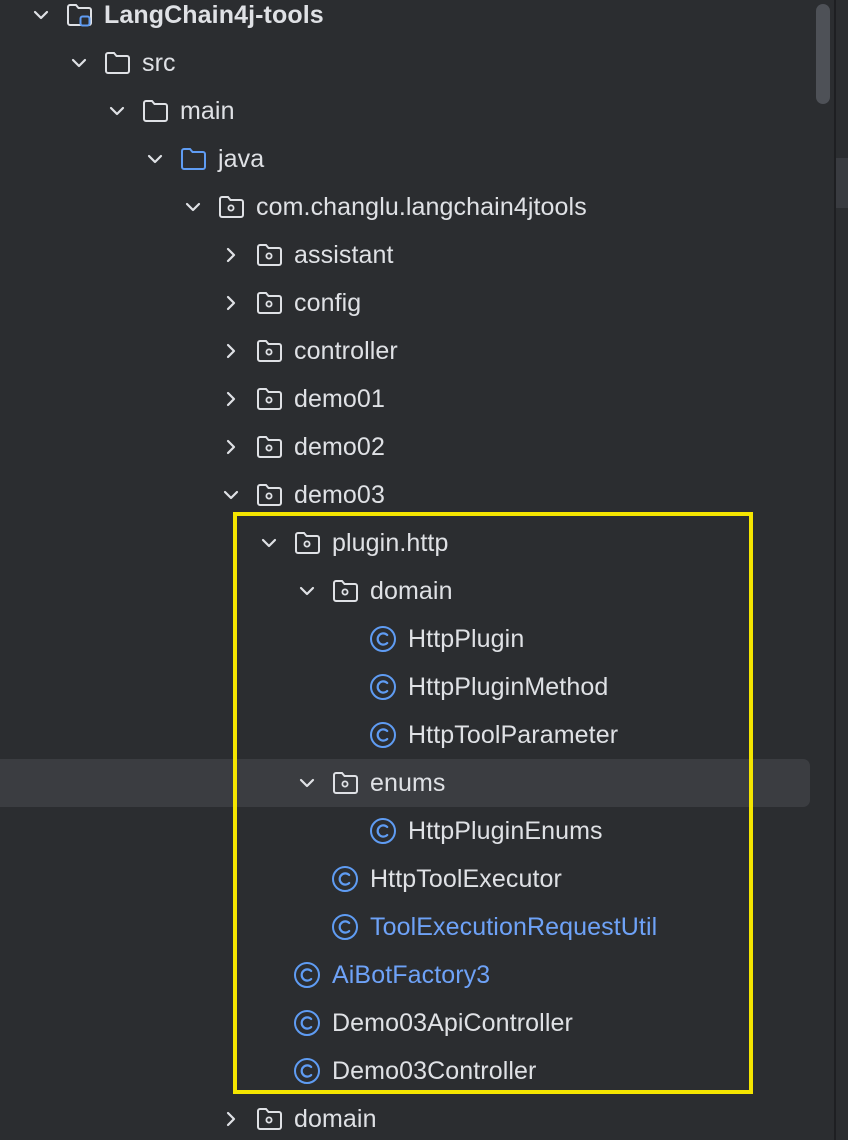 The height and width of the screenshot is (1140, 848). I want to click on tree-row: demo02, so click(405, 447).